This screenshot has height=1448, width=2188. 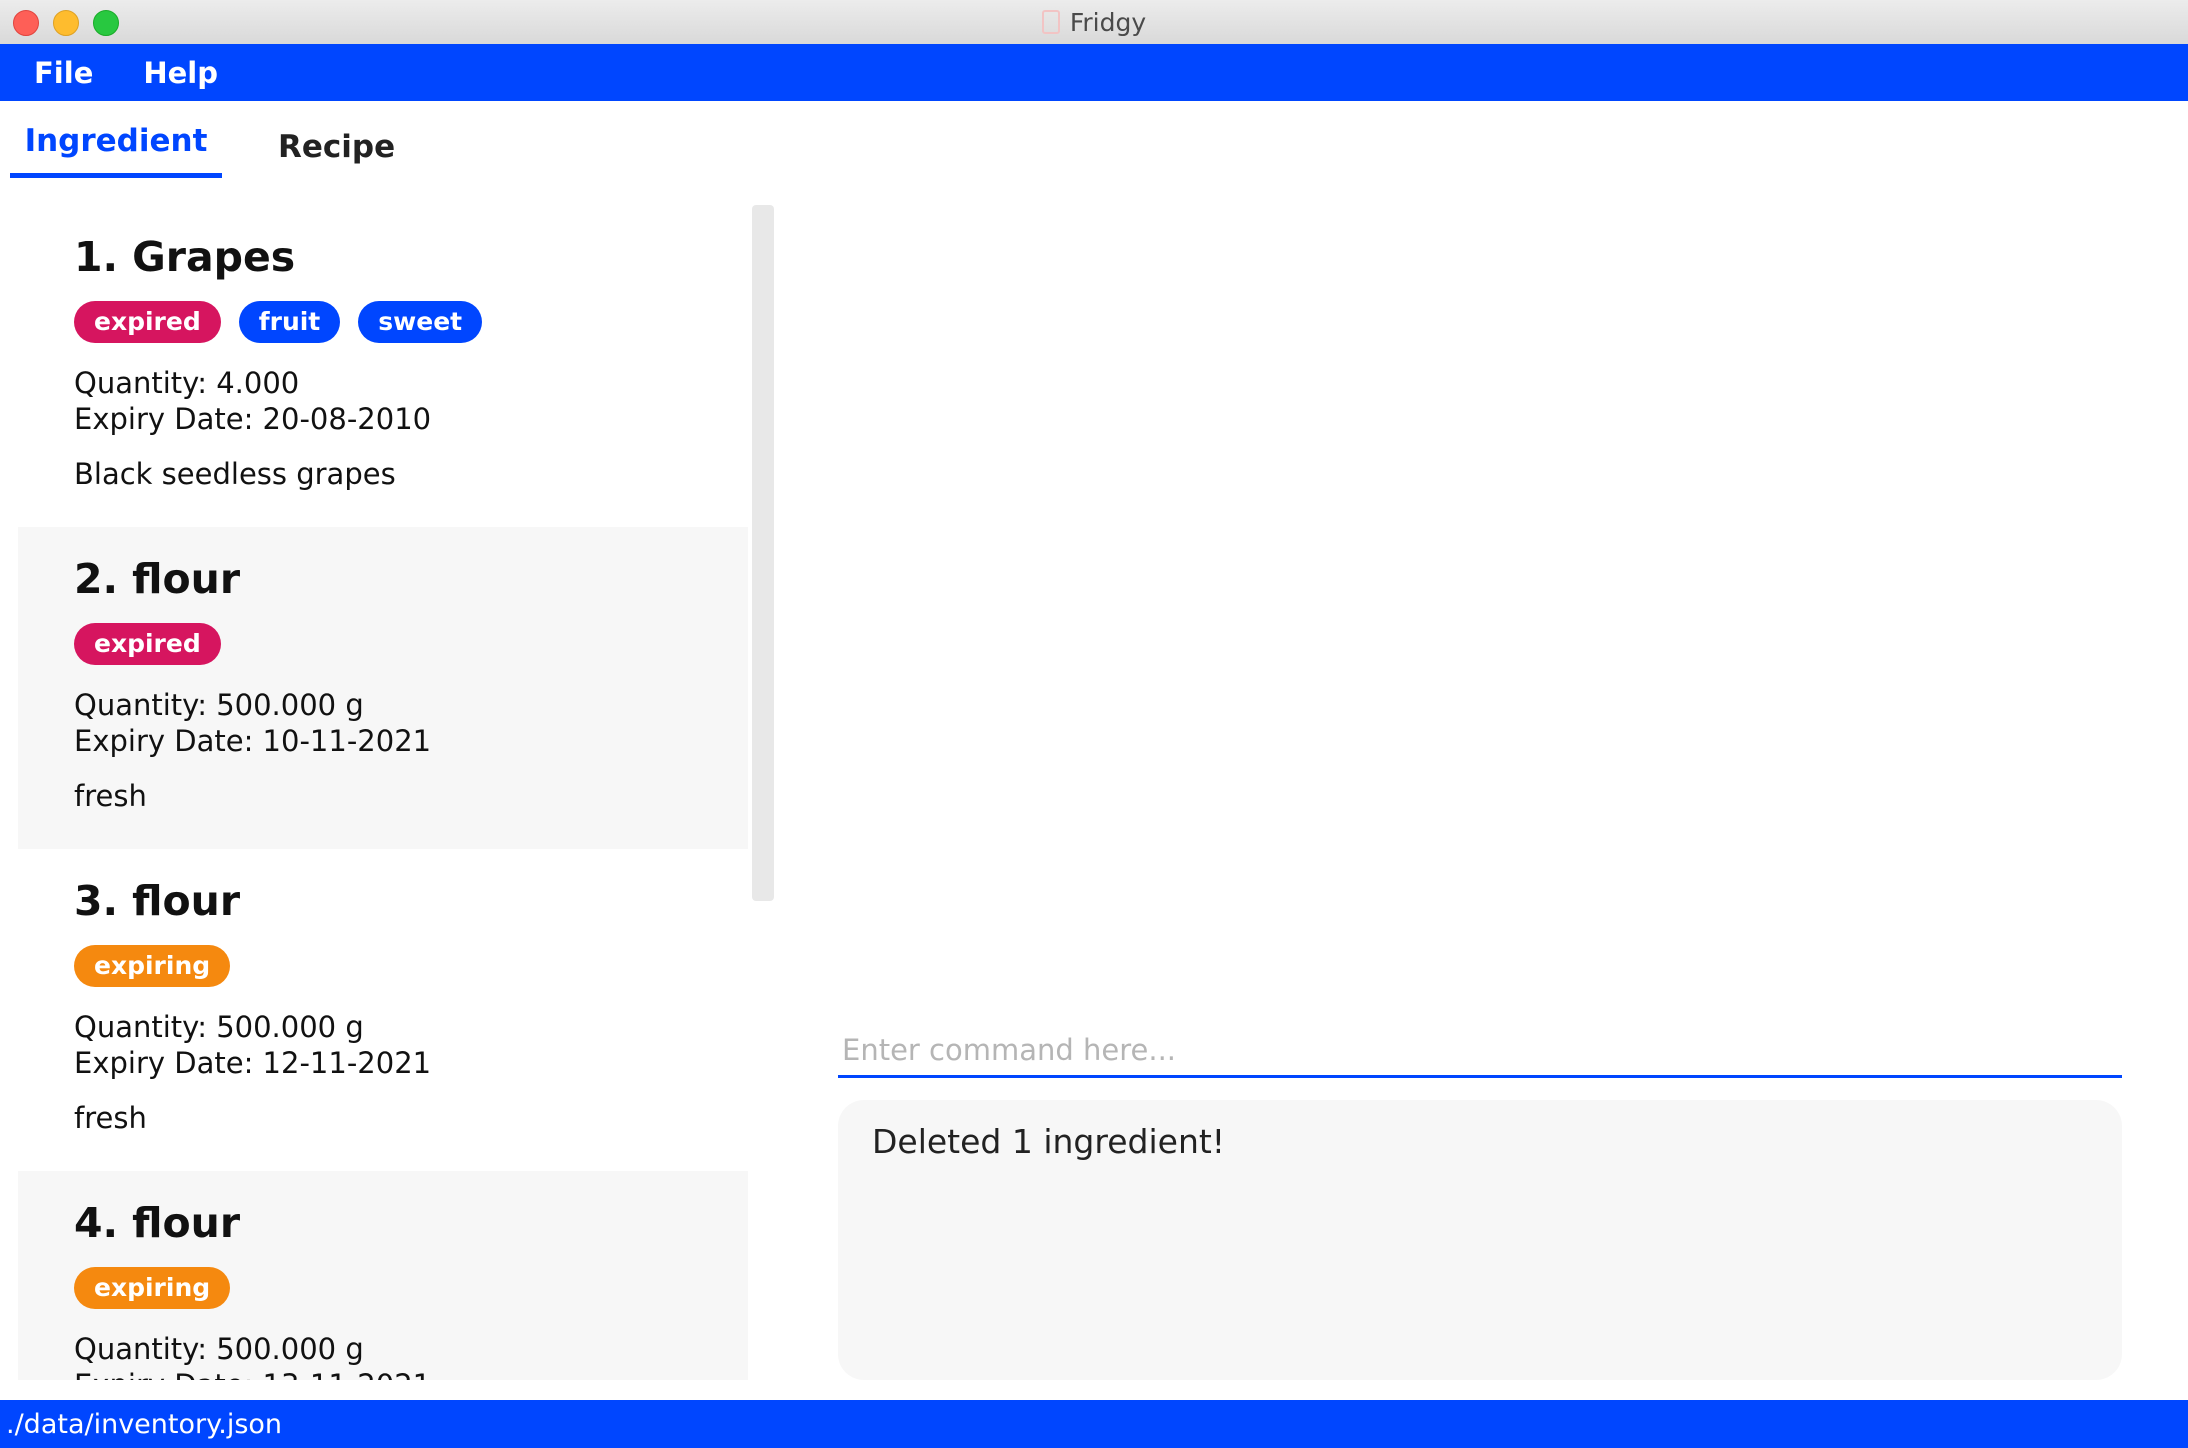 I want to click on command-input, so click(x=1480, y=1051).